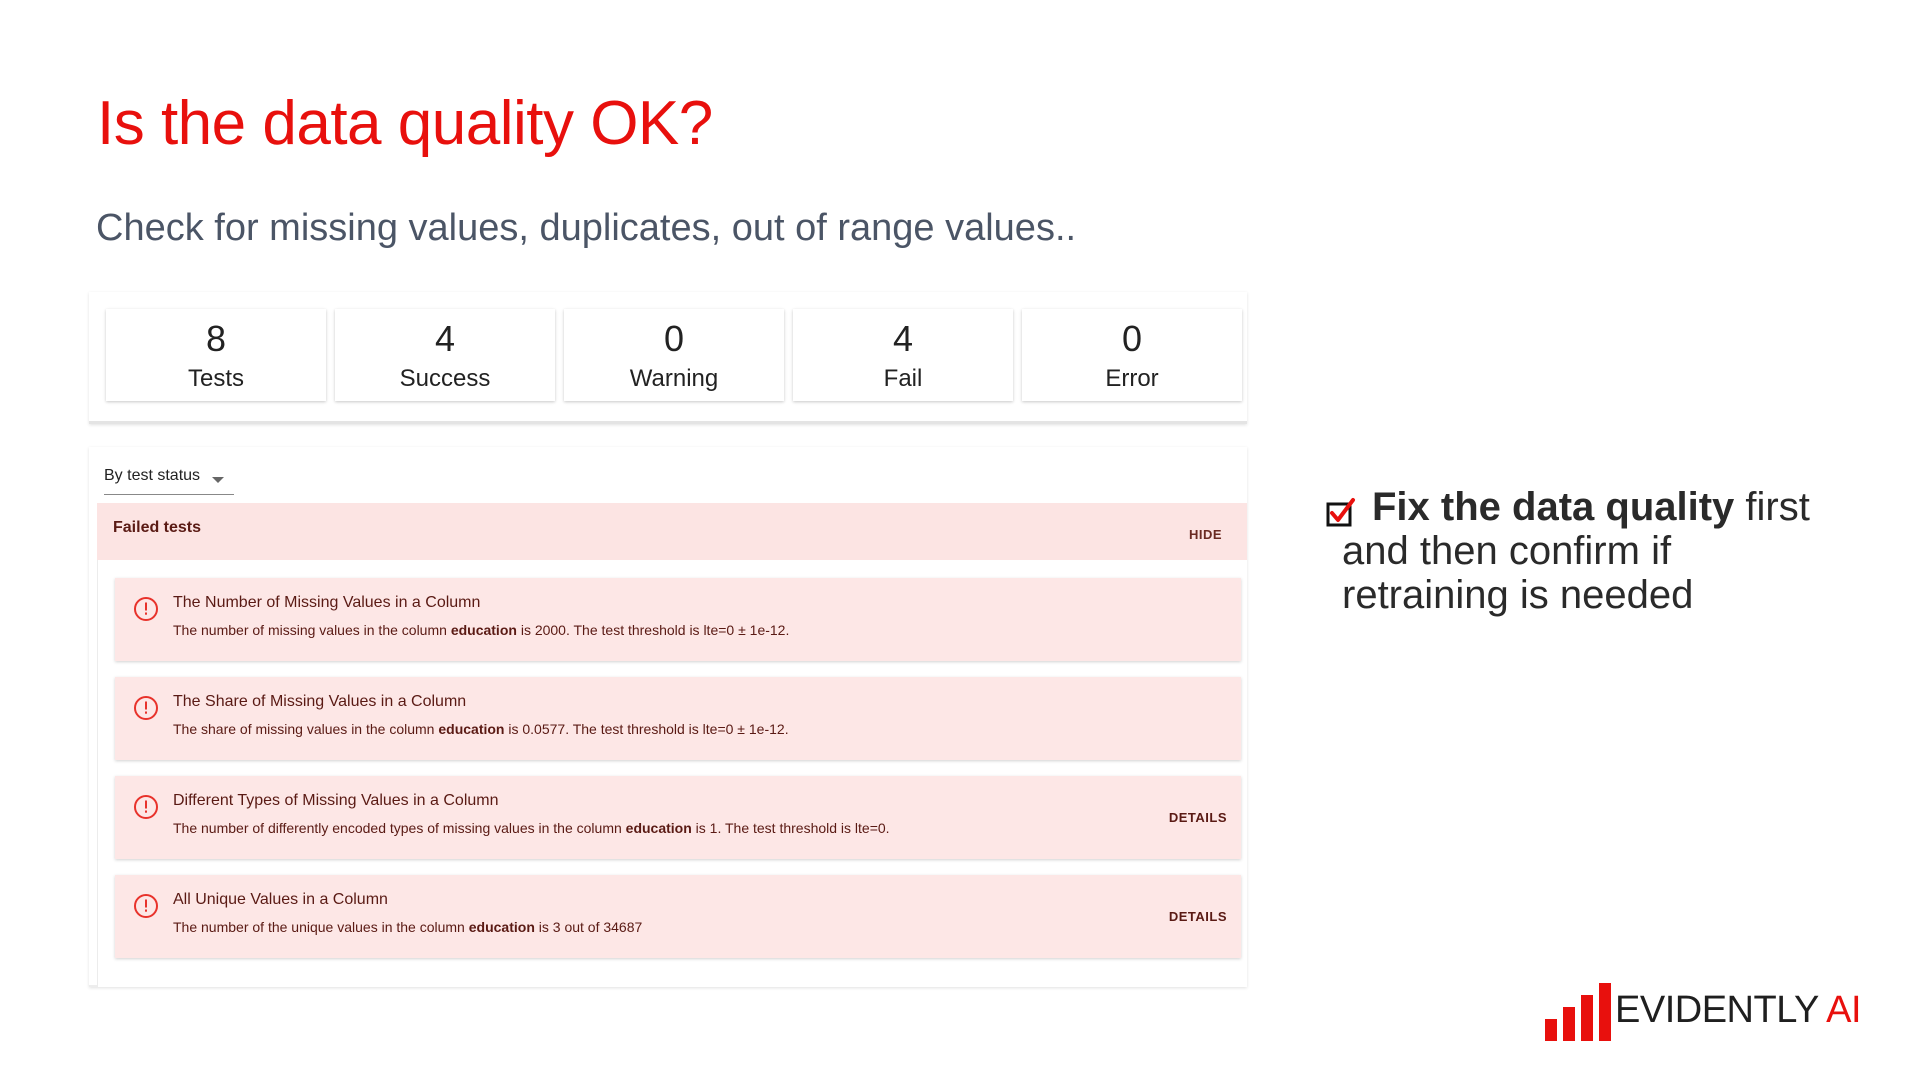 Image resolution: width=1919 pixels, height=1080 pixels. Describe the element at coordinates (405, 123) in the screenshot. I see `slide-title: Is the data quality OK?` at that location.